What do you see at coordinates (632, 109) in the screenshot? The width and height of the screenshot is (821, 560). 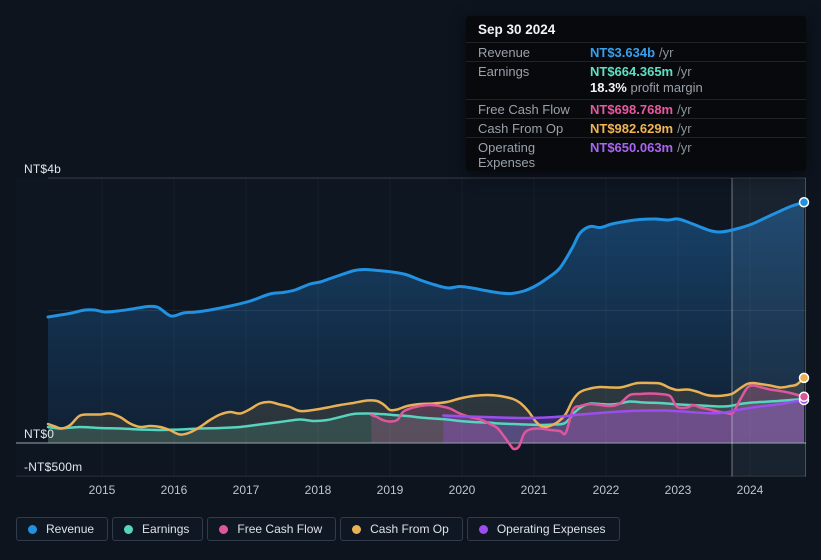 I see `tooltip-value: NT$698.768m` at bounding box center [632, 109].